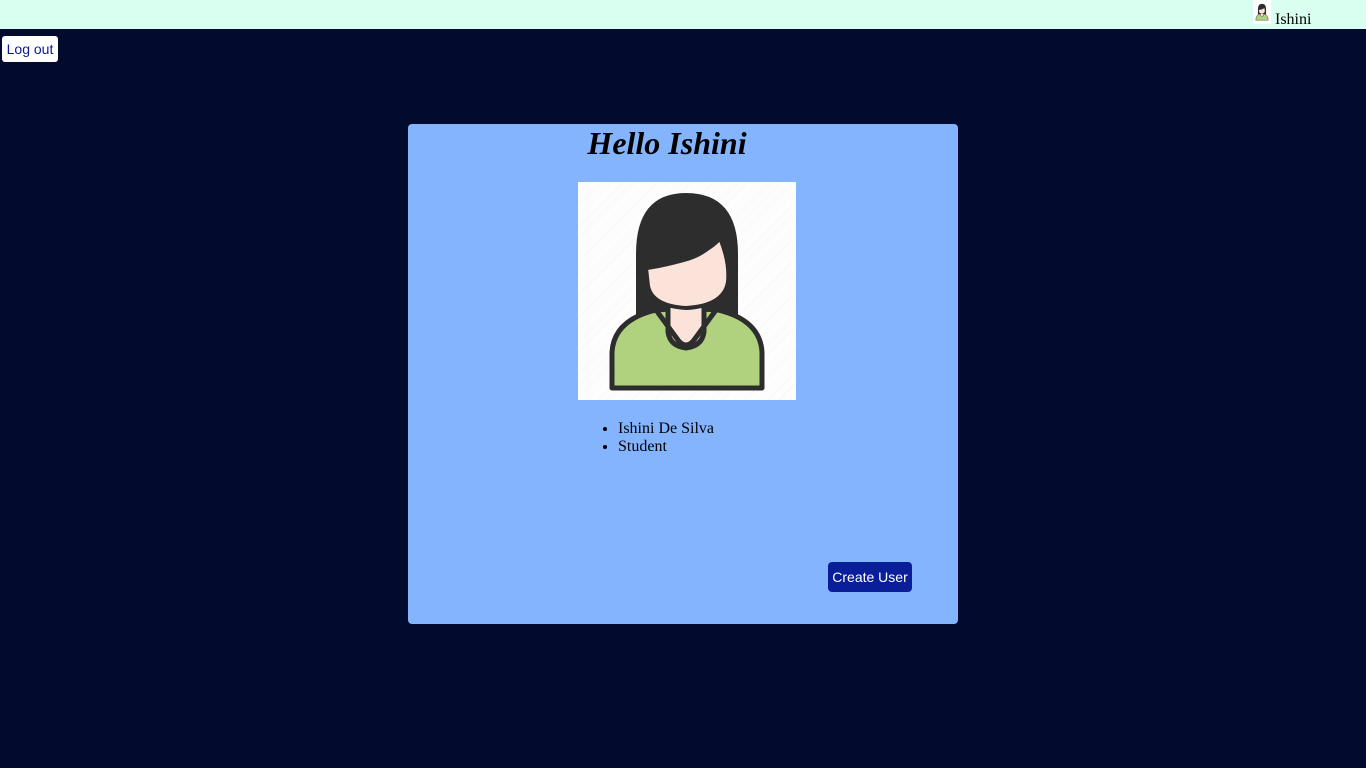 Image resolution: width=1366 pixels, height=768 pixels. I want to click on profile-full-name: Ishini De Silva, so click(666, 429).